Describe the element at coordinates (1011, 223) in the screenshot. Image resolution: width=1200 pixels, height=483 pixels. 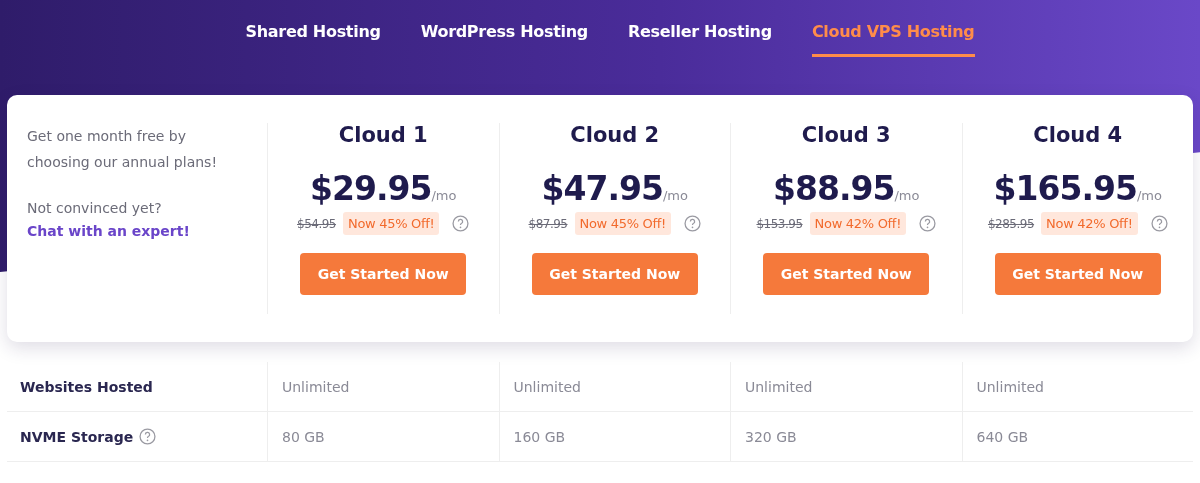
I see `old-price: $285.95` at that location.